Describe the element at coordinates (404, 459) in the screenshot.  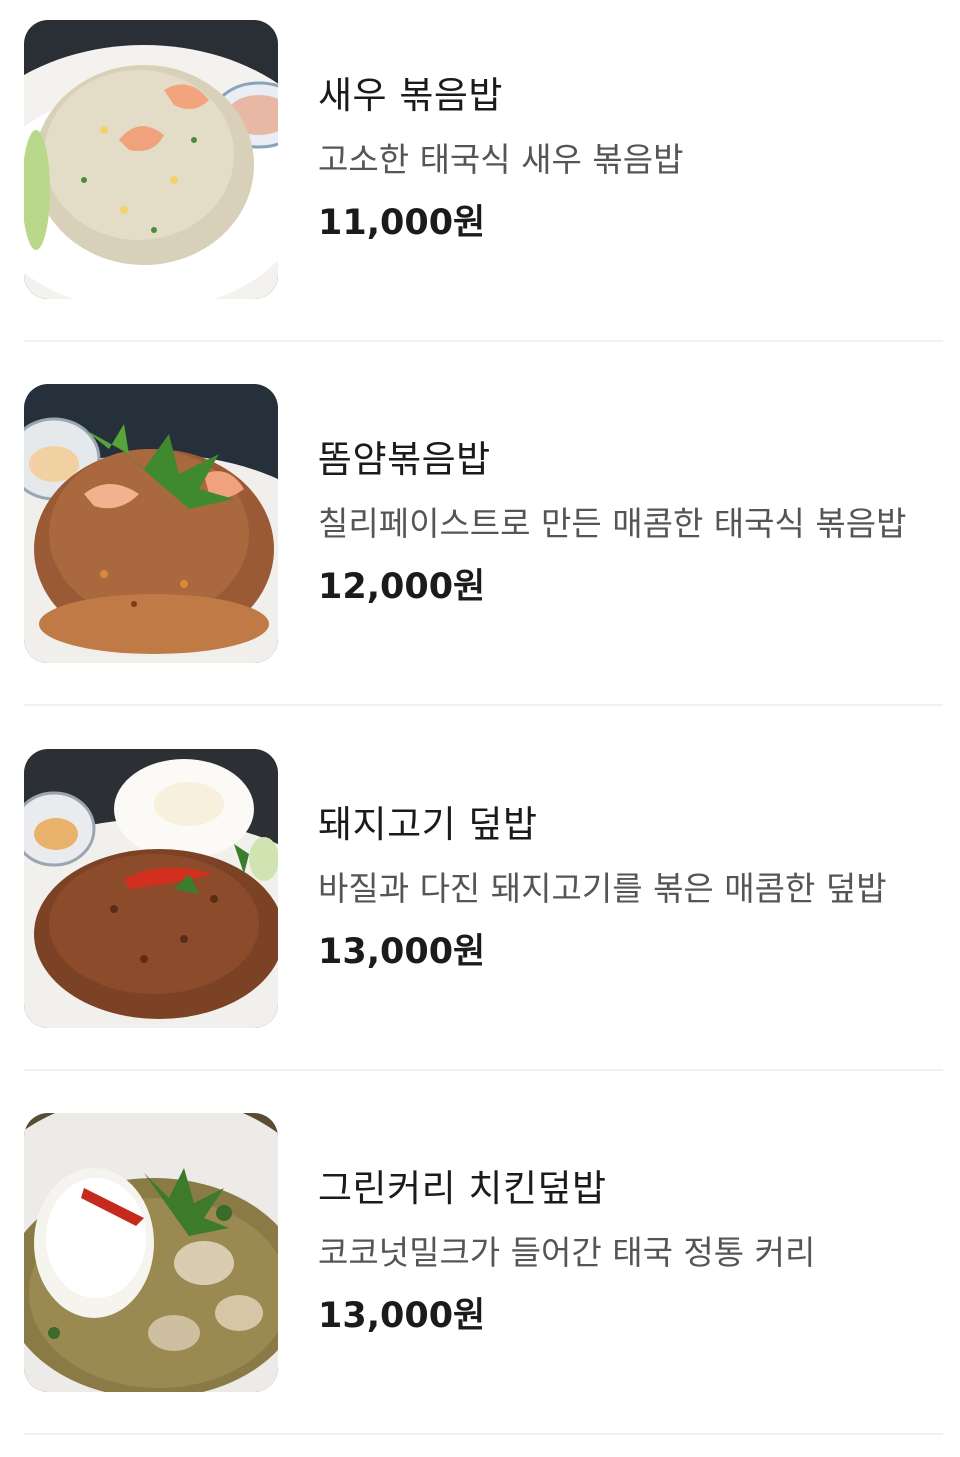
I see `menu-item-name: 똠얌볶음밥` at that location.